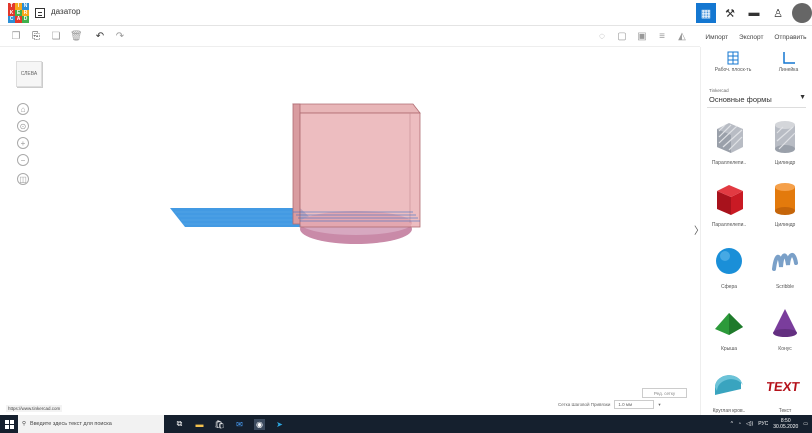  Describe the element at coordinates (16, 37) in the screenshot. I see `copy-icon: ❐` at that location.